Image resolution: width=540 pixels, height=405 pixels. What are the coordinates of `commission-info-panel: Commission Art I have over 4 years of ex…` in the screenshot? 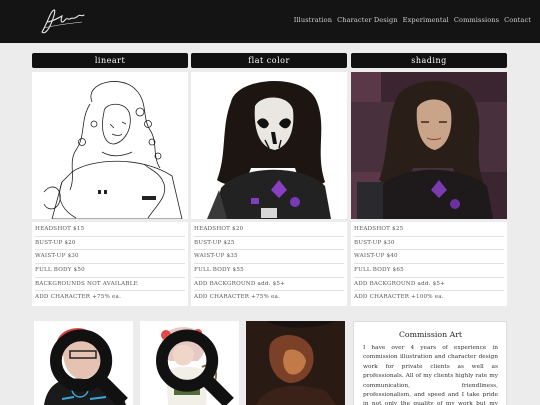 It's located at (430, 363).